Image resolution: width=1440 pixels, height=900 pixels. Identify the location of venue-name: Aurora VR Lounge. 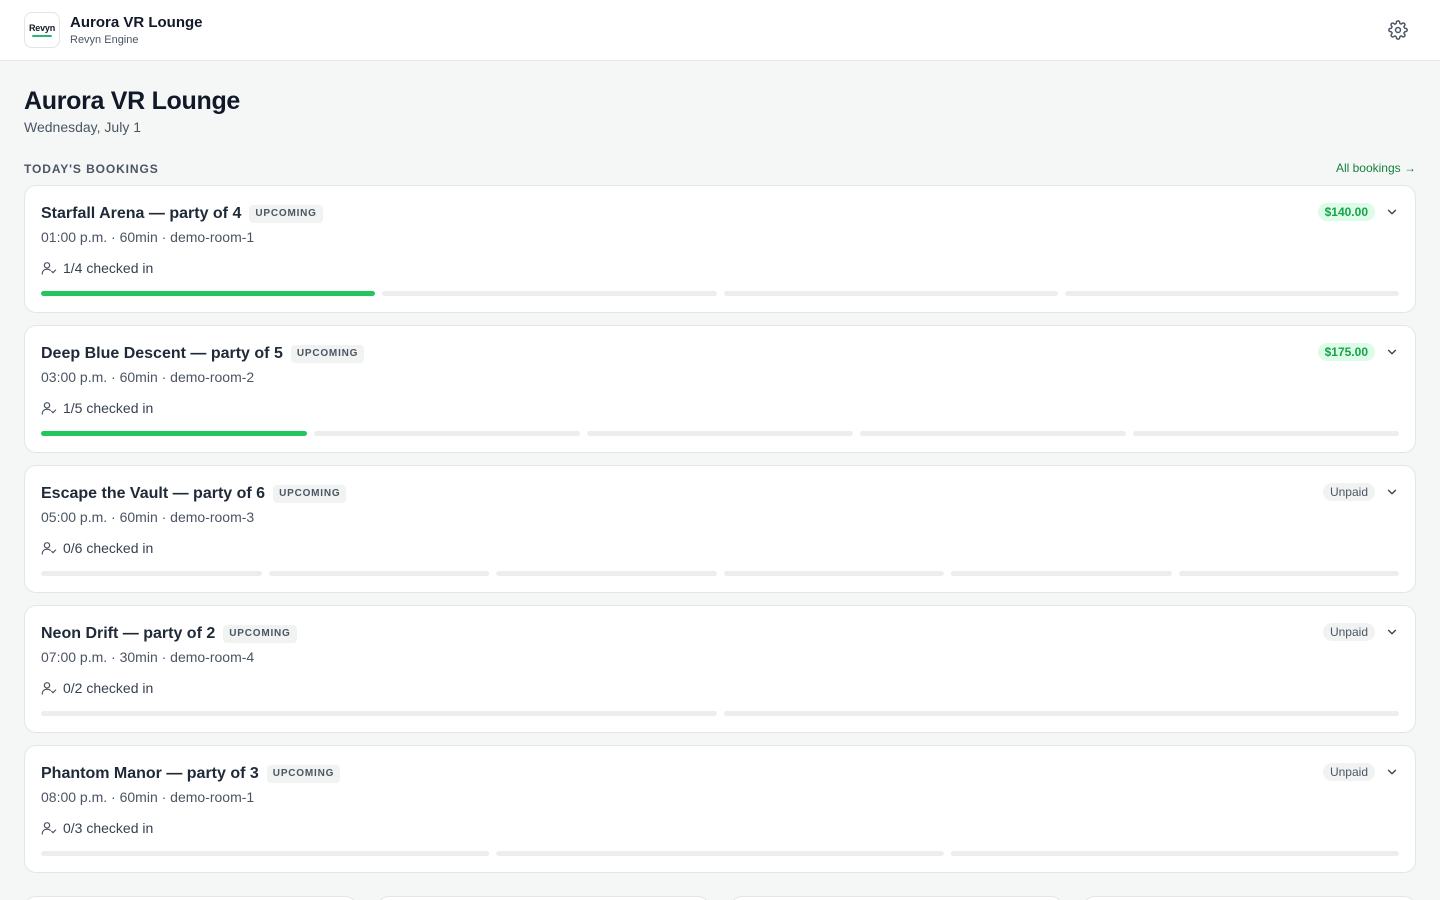
(136, 22).